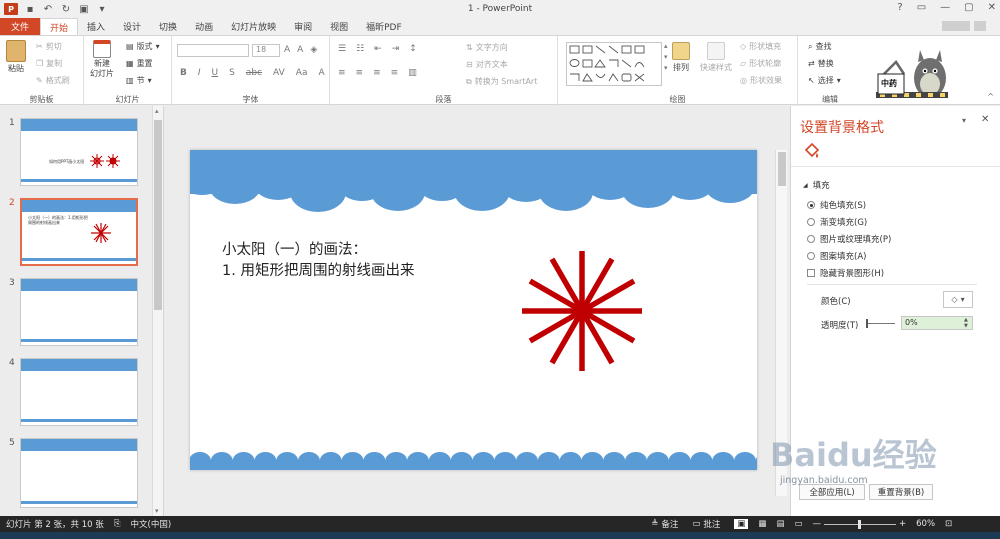 The width and height of the screenshot is (1000, 539). What do you see at coordinates (66, 9) in the screenshot?
I see `redo-icon: ↻` at bounding box center [66, 9].